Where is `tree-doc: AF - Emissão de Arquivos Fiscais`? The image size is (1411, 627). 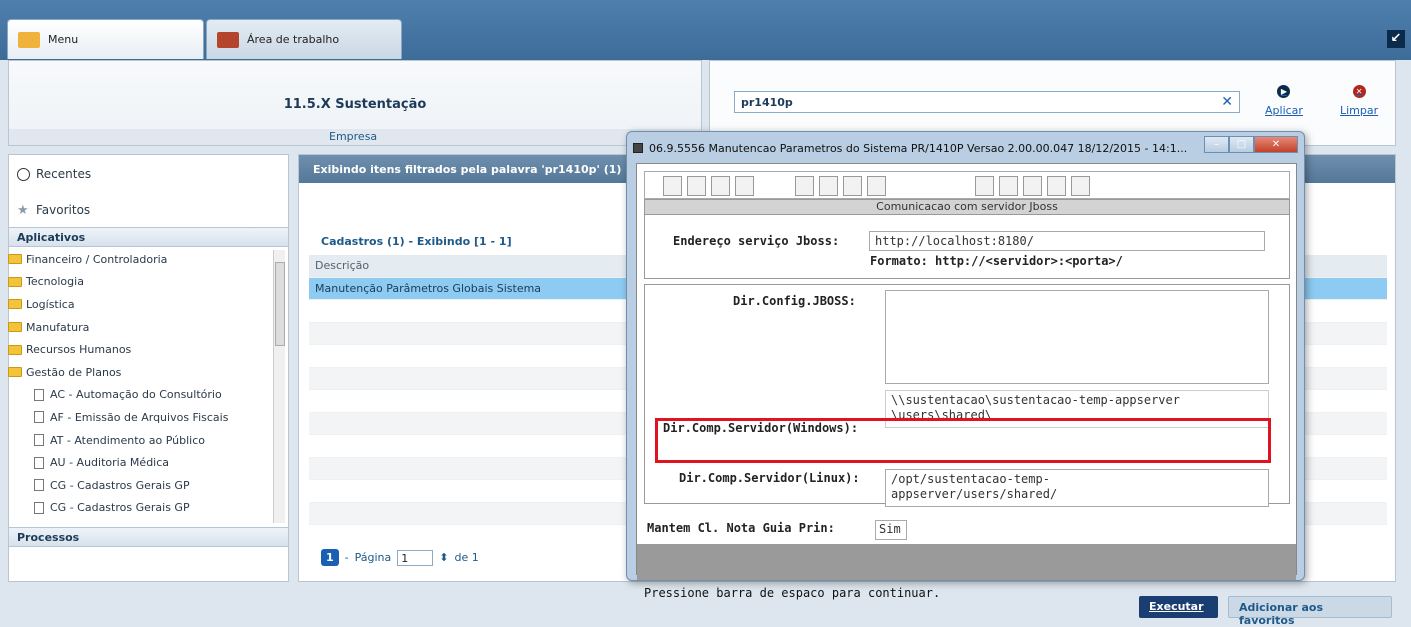 tree-doc: AF - Emissão de Arquivos Fiscais is located at coordinates (142, 417).